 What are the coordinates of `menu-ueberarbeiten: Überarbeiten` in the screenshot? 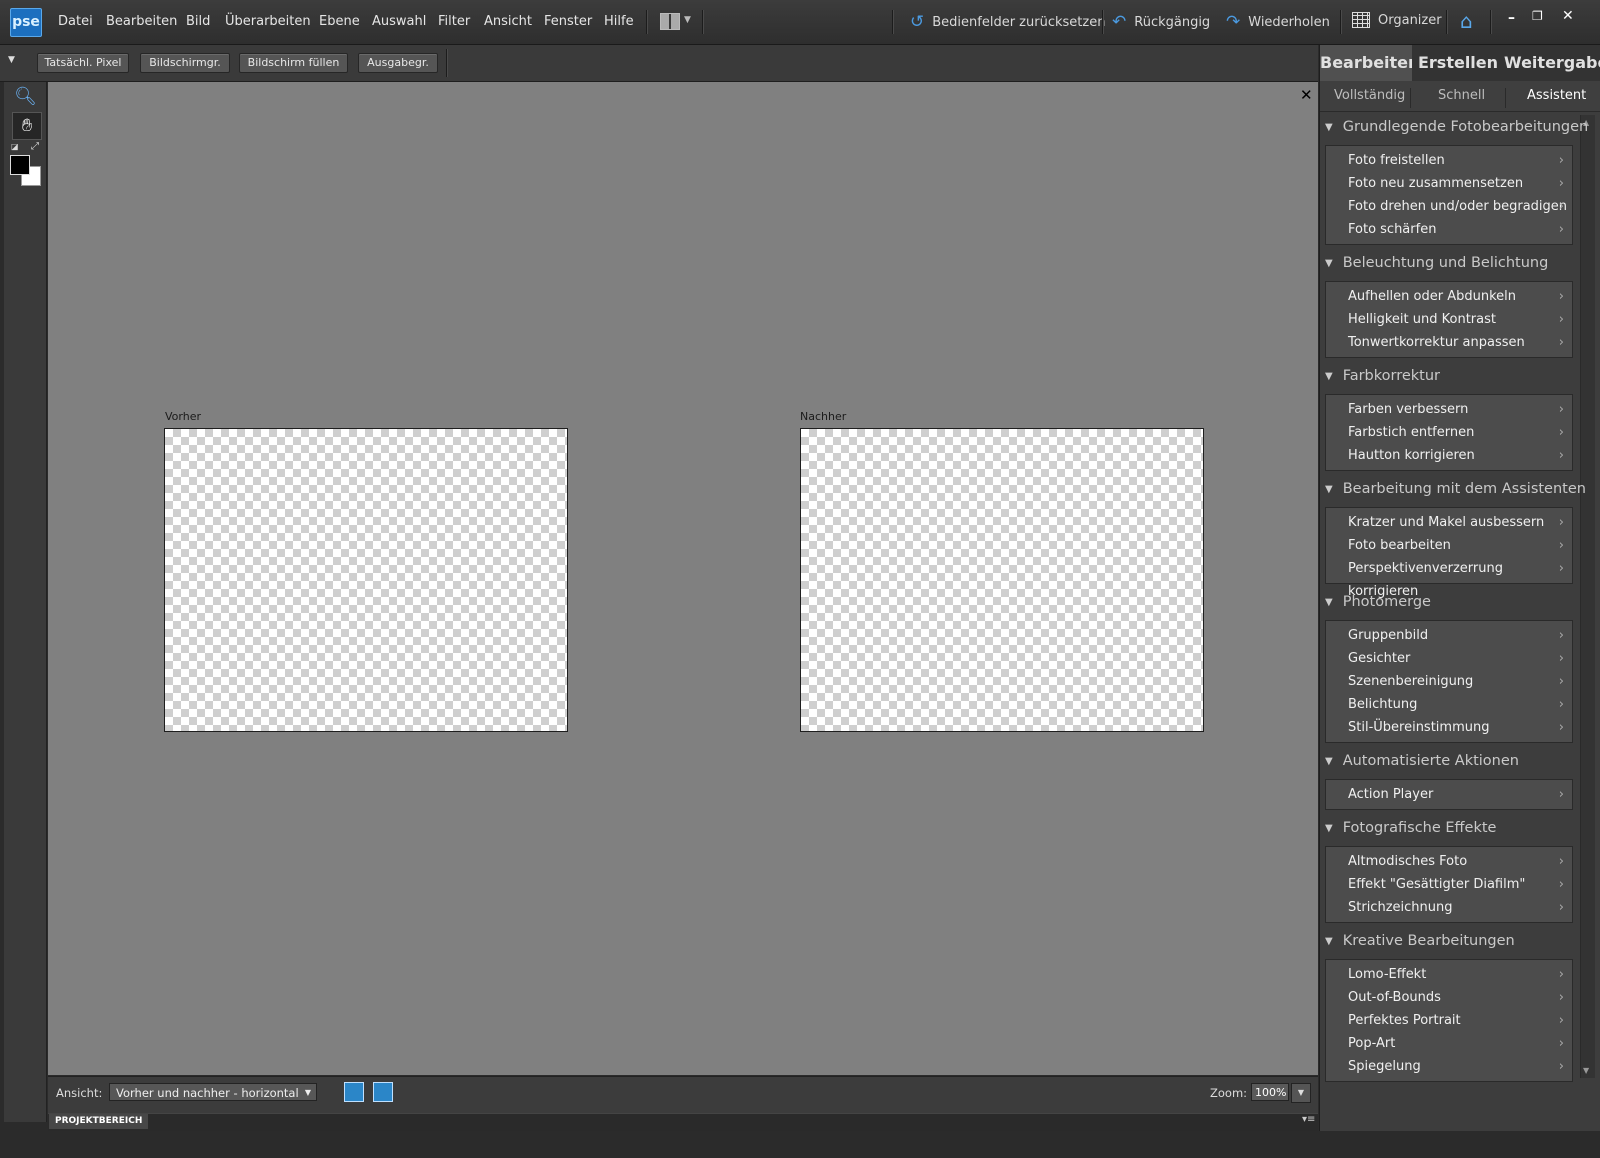 It's located at (268, 21).